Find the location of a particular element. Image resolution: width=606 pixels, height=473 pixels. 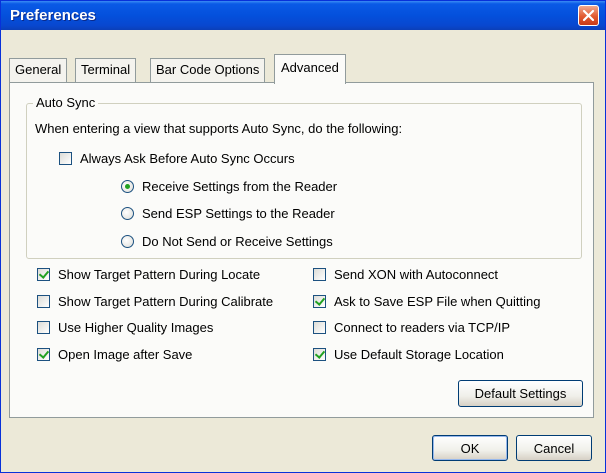

radio-receive-settings: Receive Settings from the Reader is located at coordinates (229, 186).